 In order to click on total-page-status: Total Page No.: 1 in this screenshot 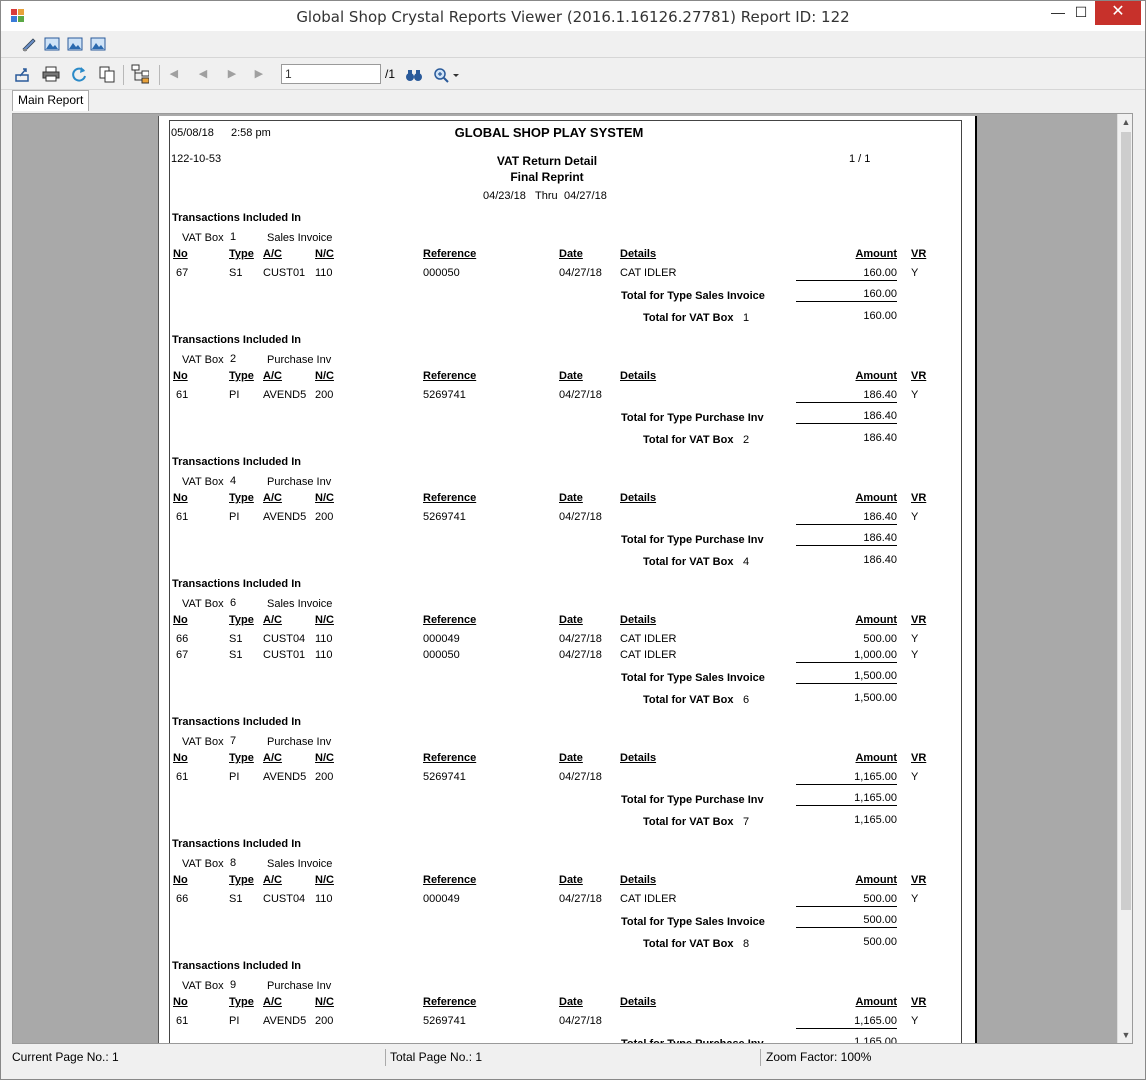, I will do `click(436, 1057)`.